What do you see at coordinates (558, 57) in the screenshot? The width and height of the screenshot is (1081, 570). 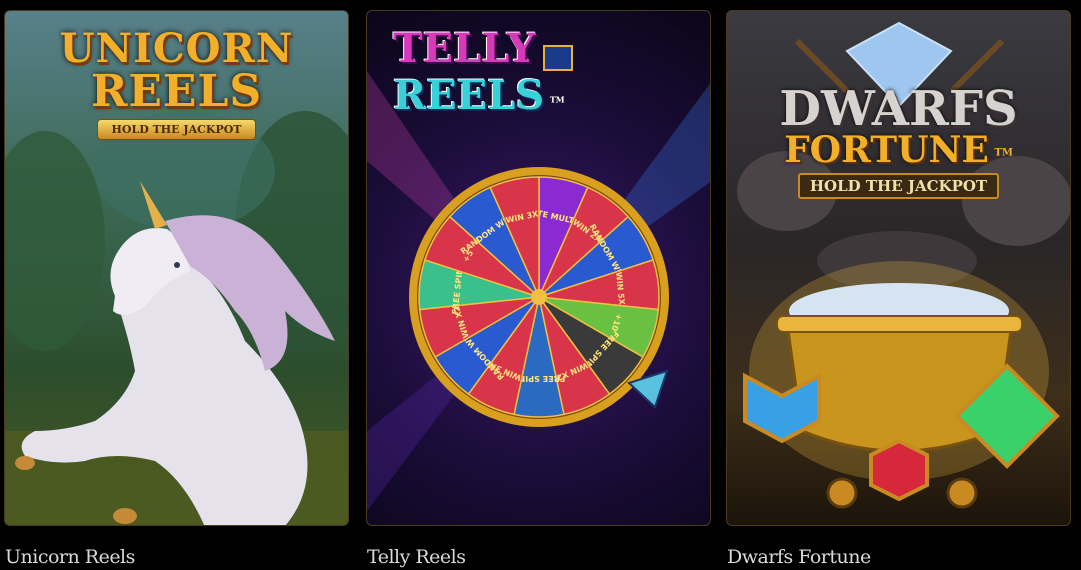 I see `tv-icon` at bounding box center [558, 57].